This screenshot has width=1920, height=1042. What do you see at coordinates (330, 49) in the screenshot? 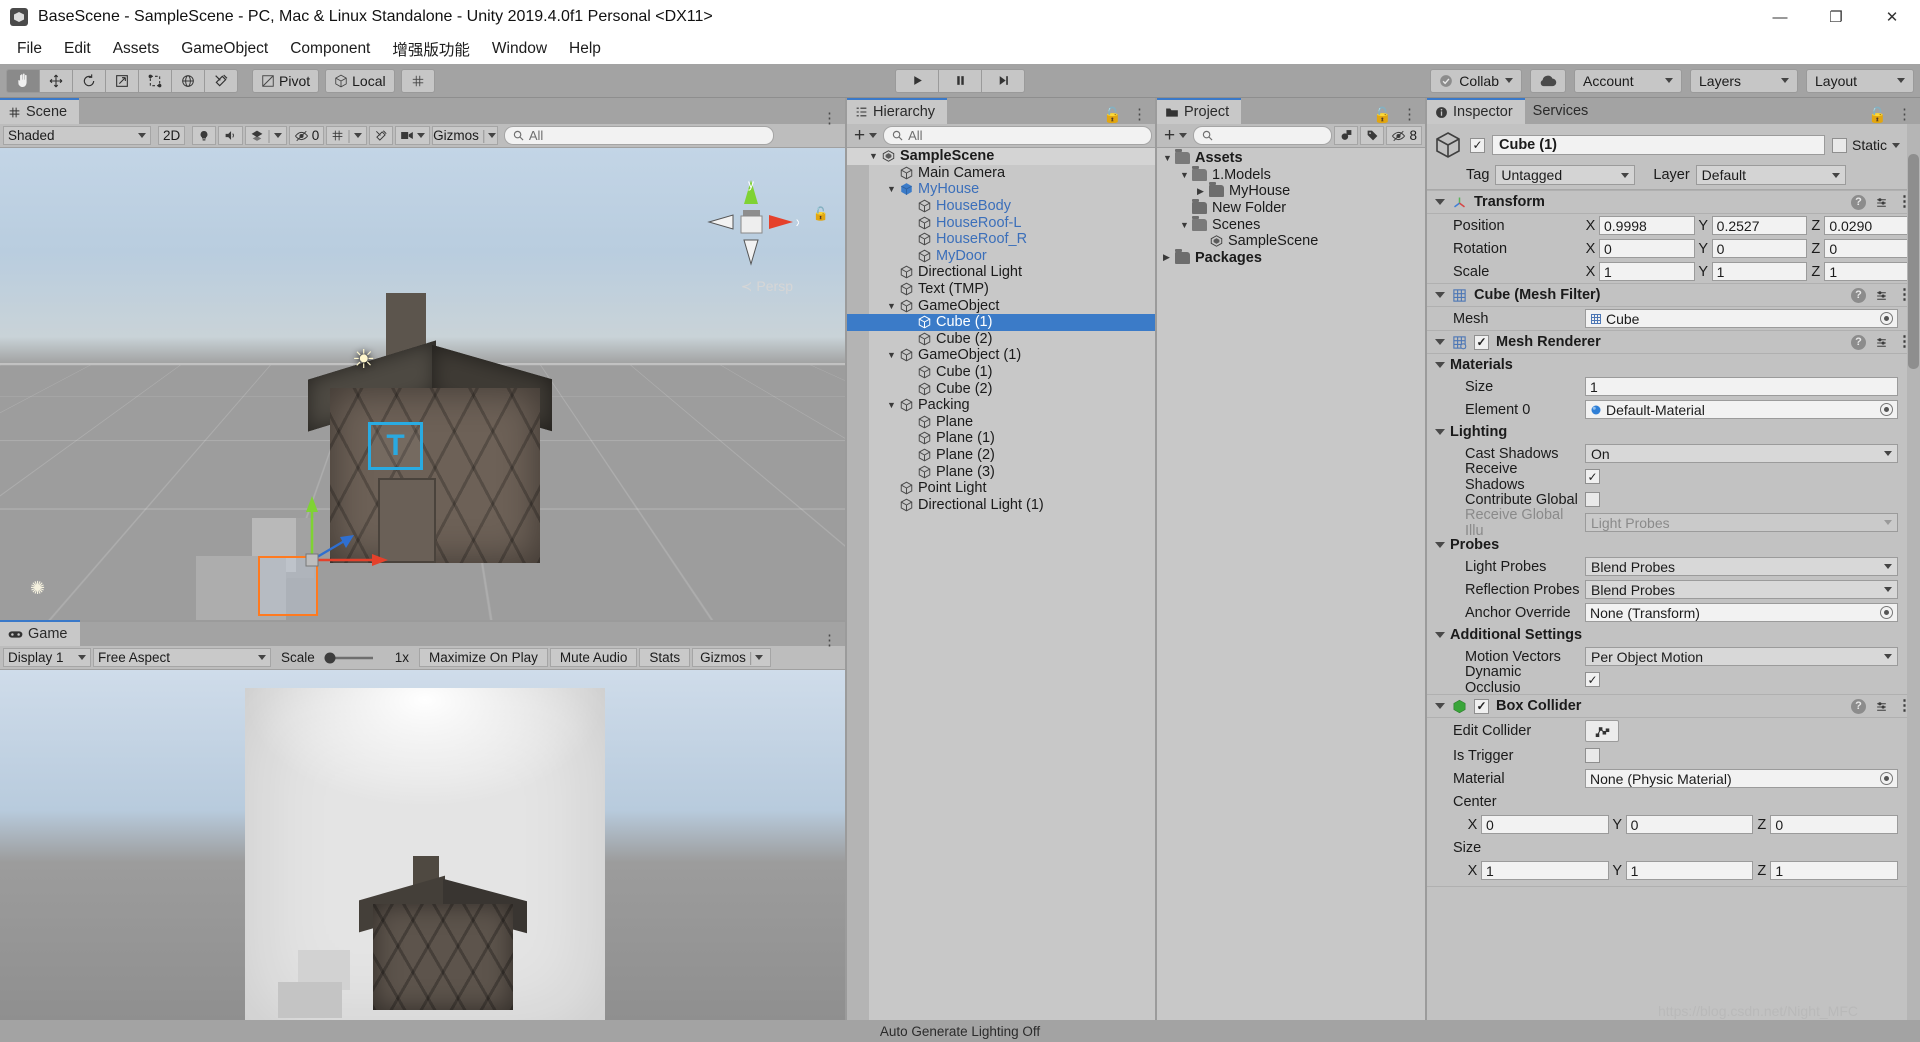
I see `menu-component: Component` at bounding box center [330, 49].